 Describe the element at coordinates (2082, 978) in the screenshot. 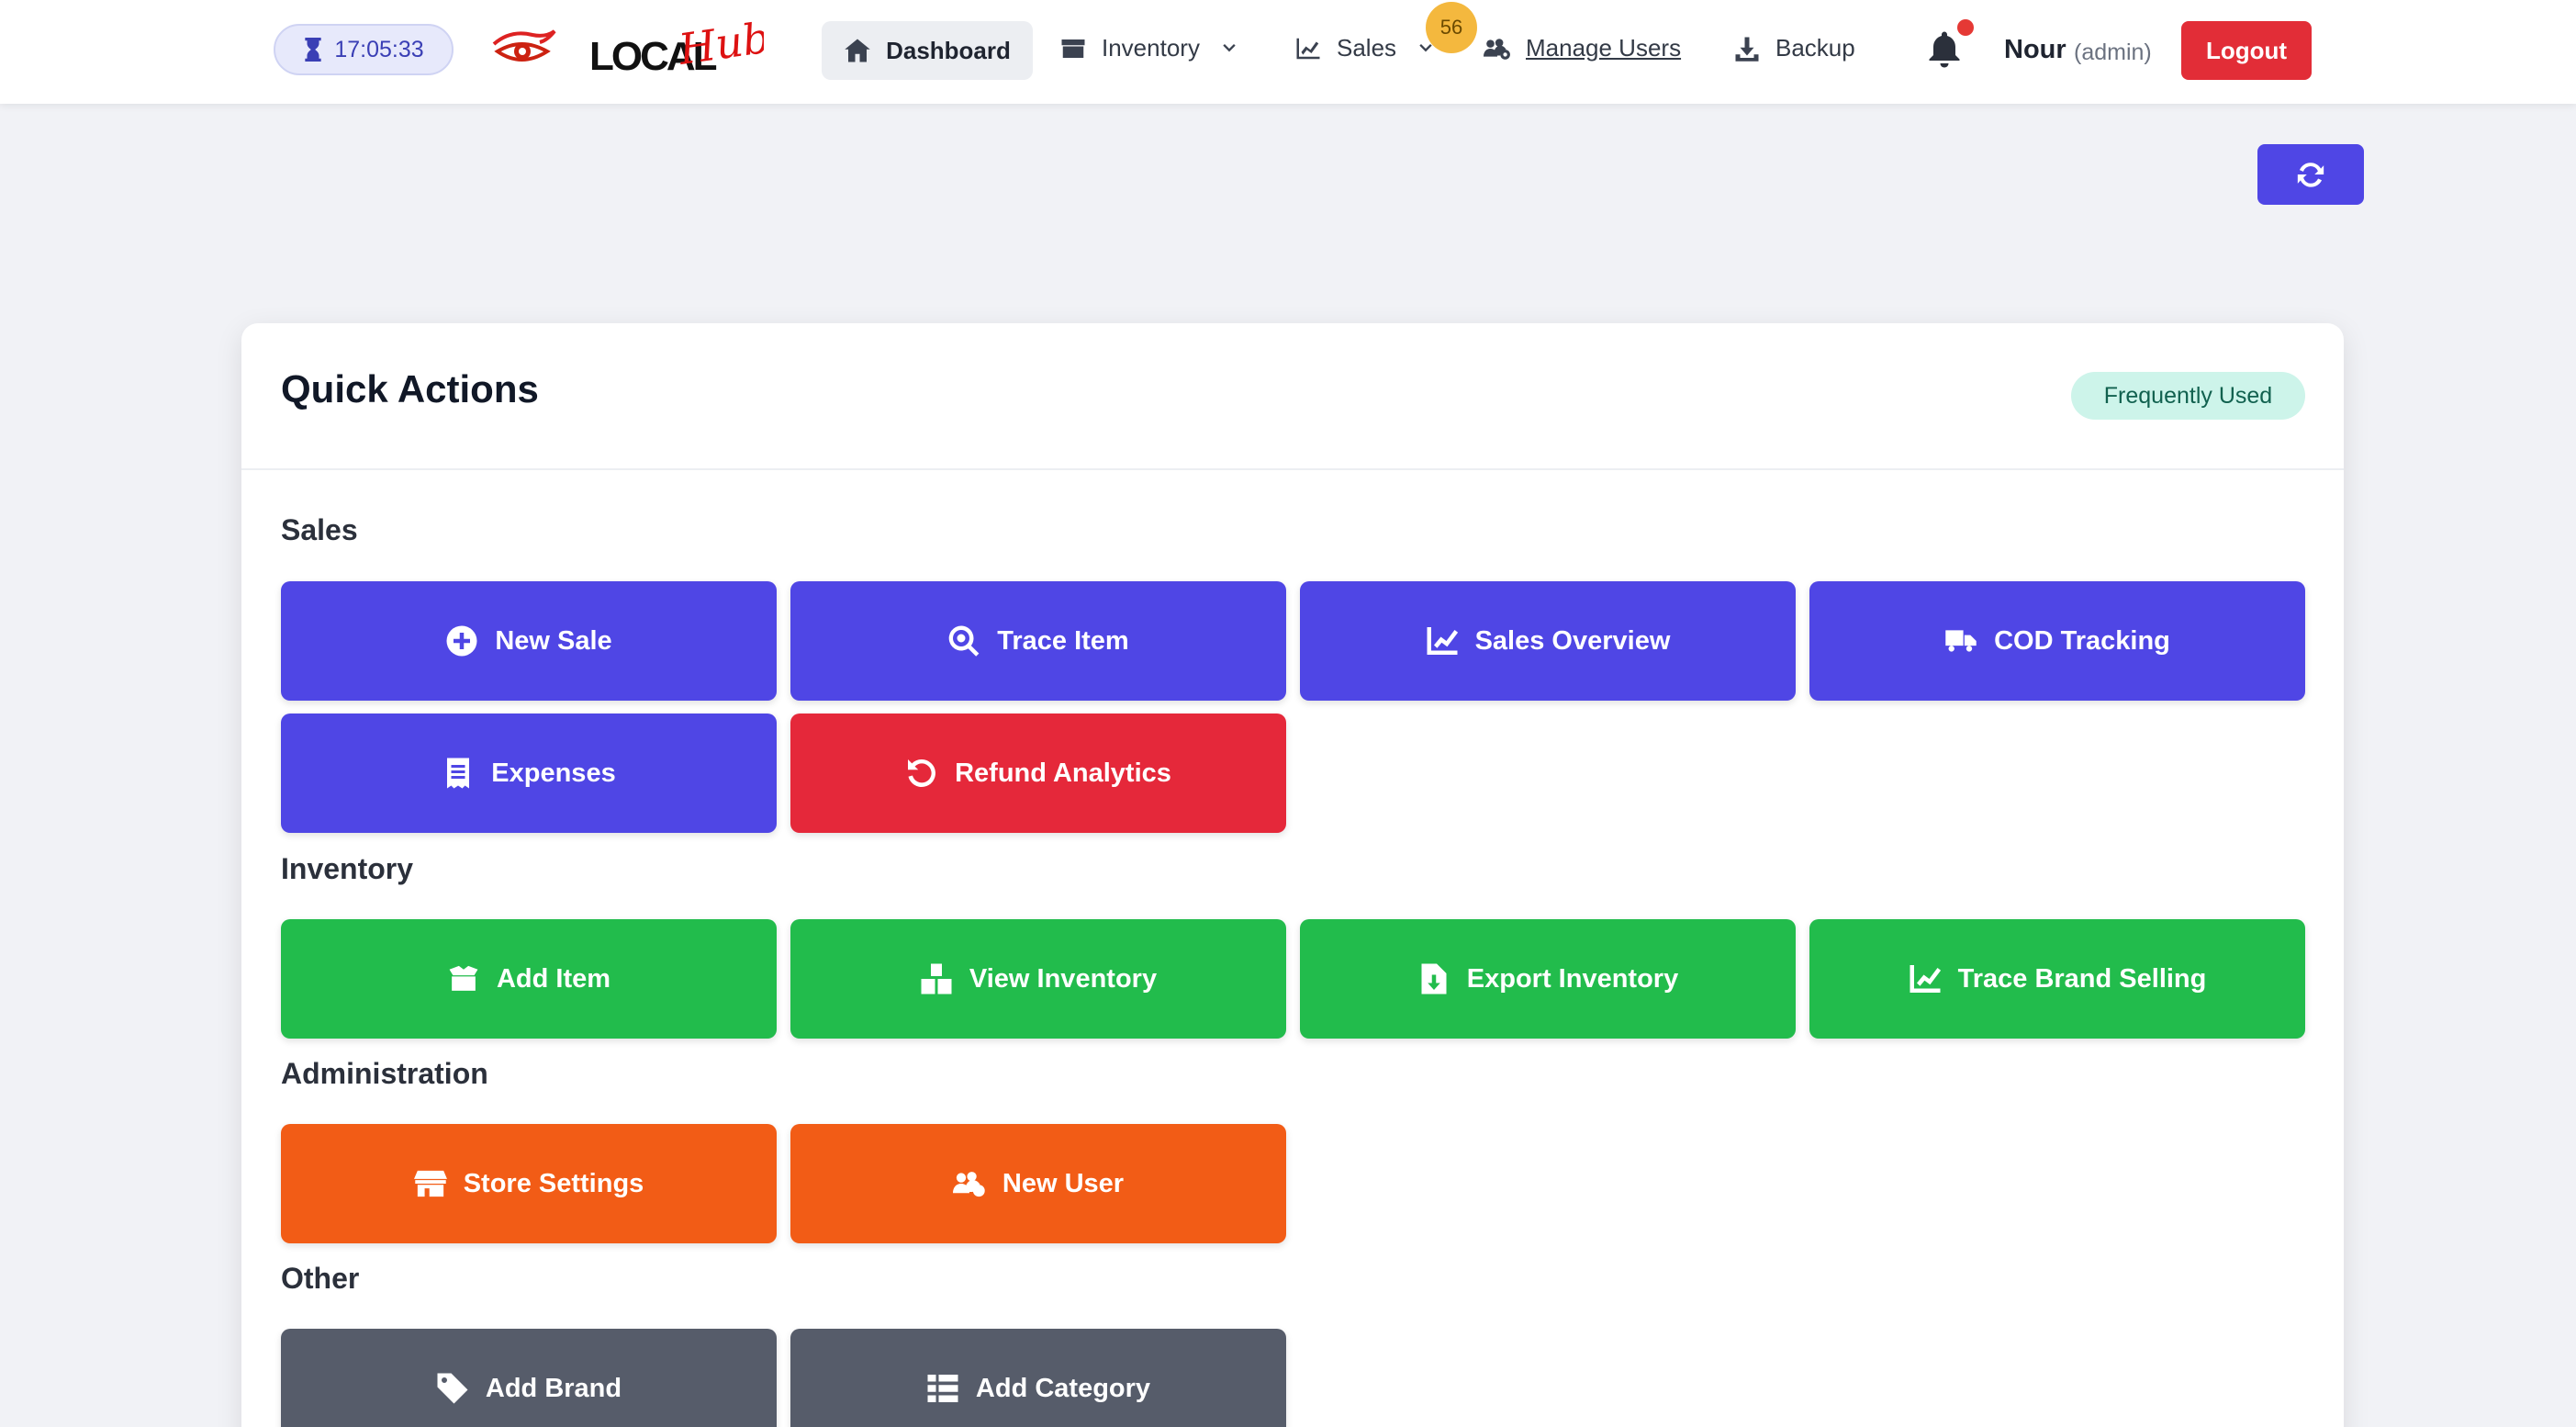

I see `trace-brand-selling-label: Trace Brand Selling` at that location.